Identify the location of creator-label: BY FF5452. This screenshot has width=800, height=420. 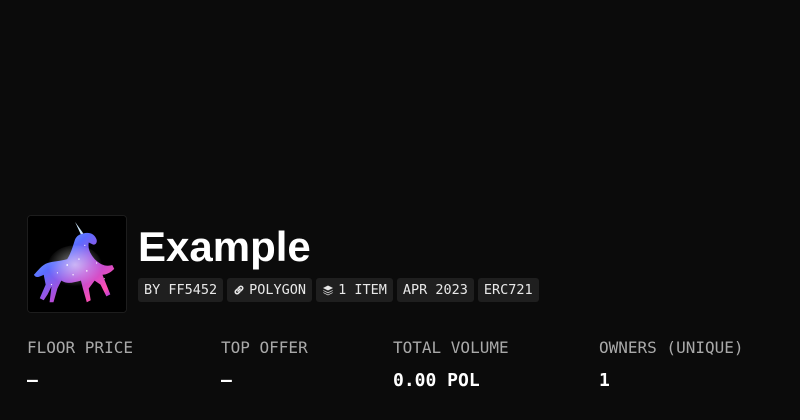
(181, 290).